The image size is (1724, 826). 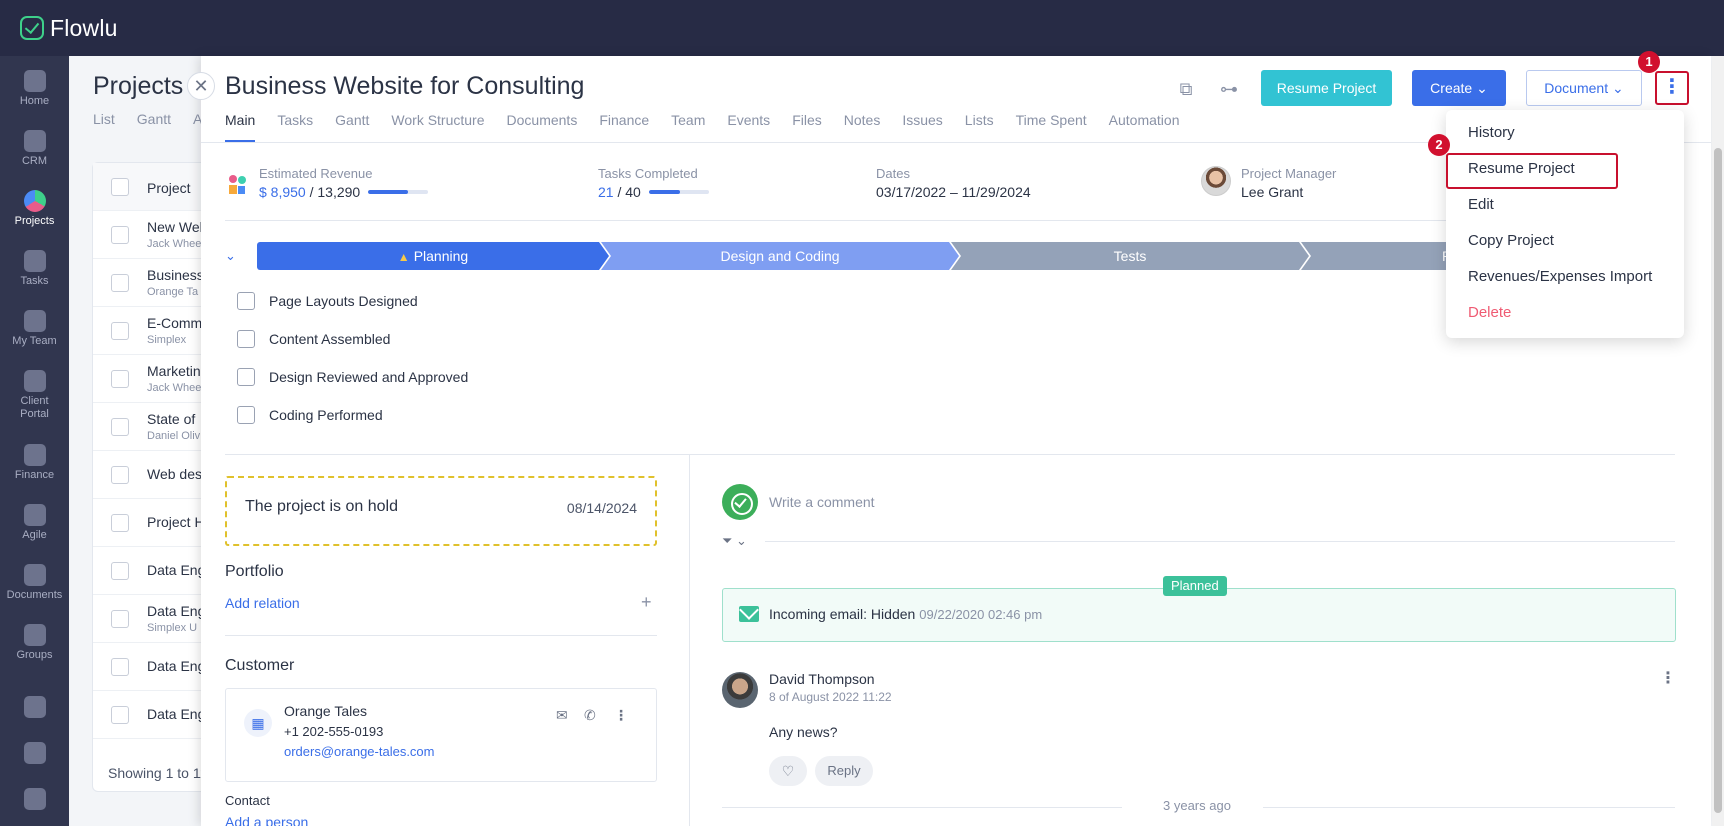 What do you see at coordinates (1130, 256) in the screenshot?
I see `stage-tests: Tests` at bounding box center [1130, 256].